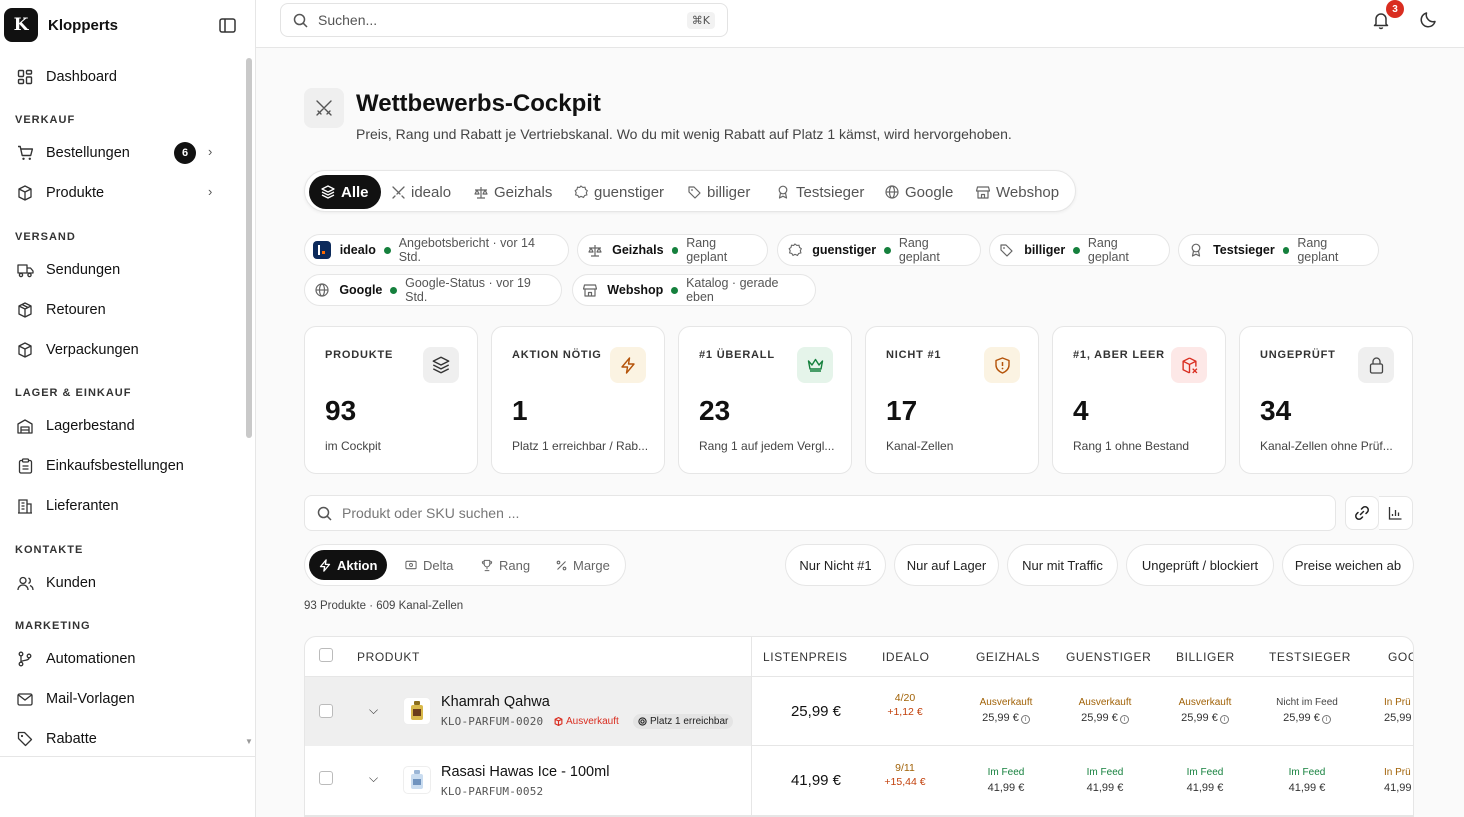 The image size is (1464, 817). What do you see at coordinates (1200, 565) in the screenshot?
I see `filter-ungeprueft-blockiert: Ungeprüft / blockiert` at bounding box center [1200, 565].